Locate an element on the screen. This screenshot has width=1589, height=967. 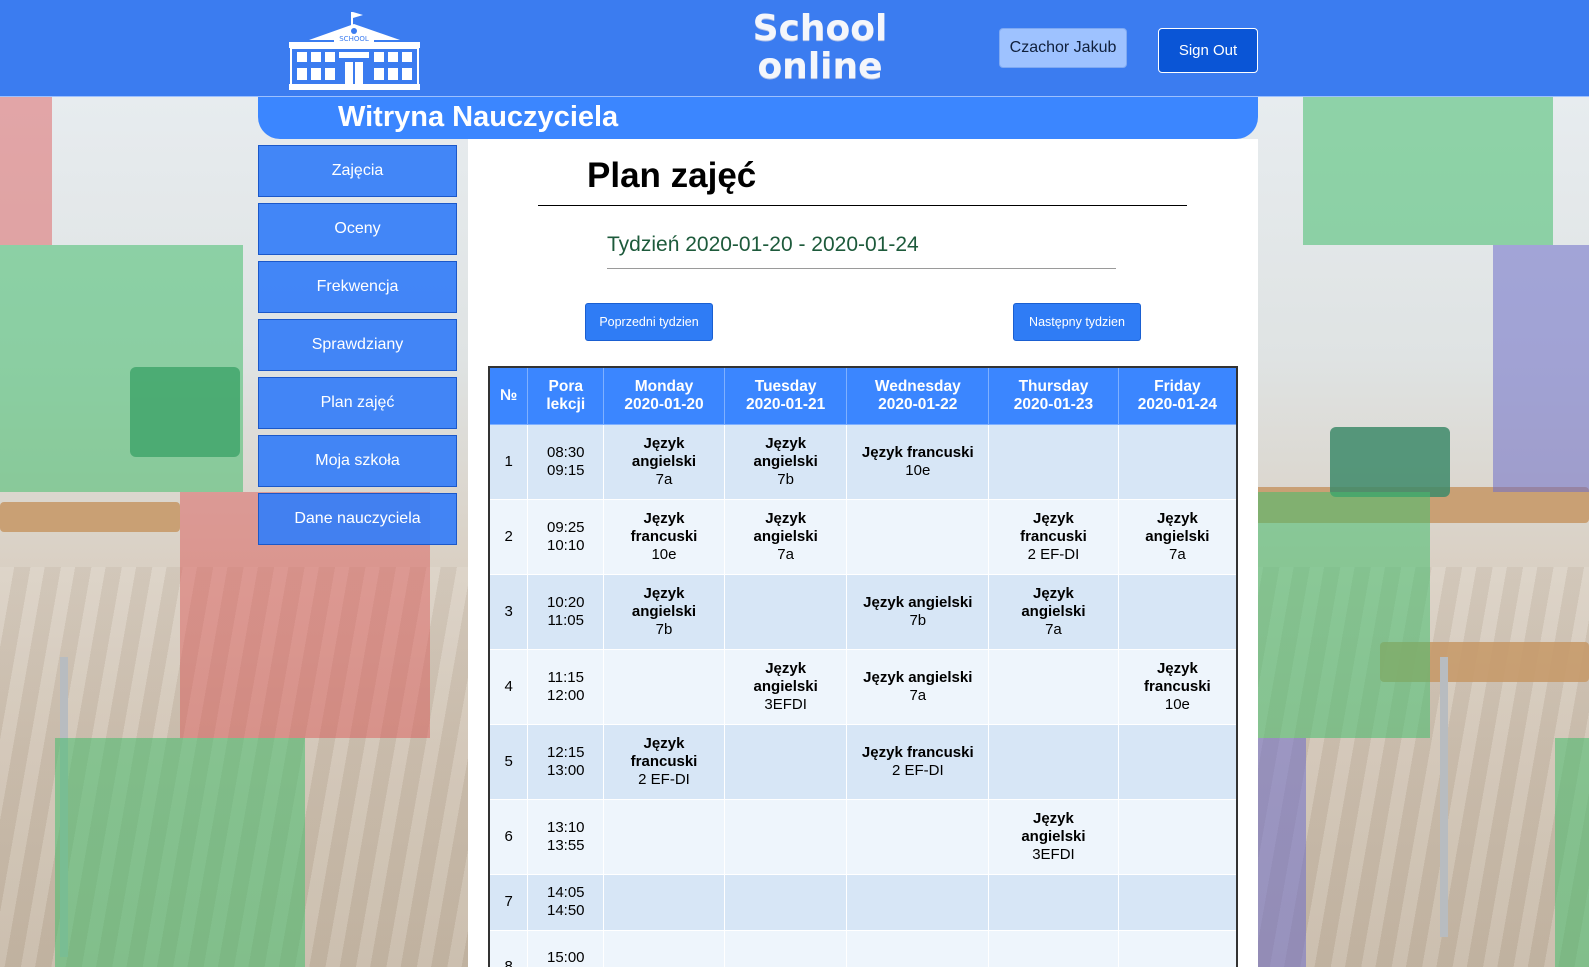
lesson-number: 1 is located at coordinates (508, 461).